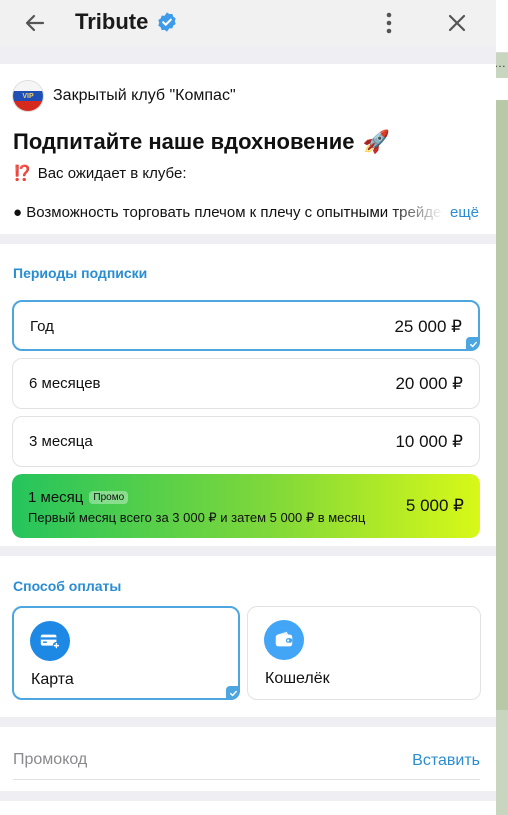 This screenshot has height=815, width=508. What do you see at coordinates (184, 141) in the screenshot?
I see `headline-text: Подпитайте наше вдохновение` at bounding box center [184, 141].